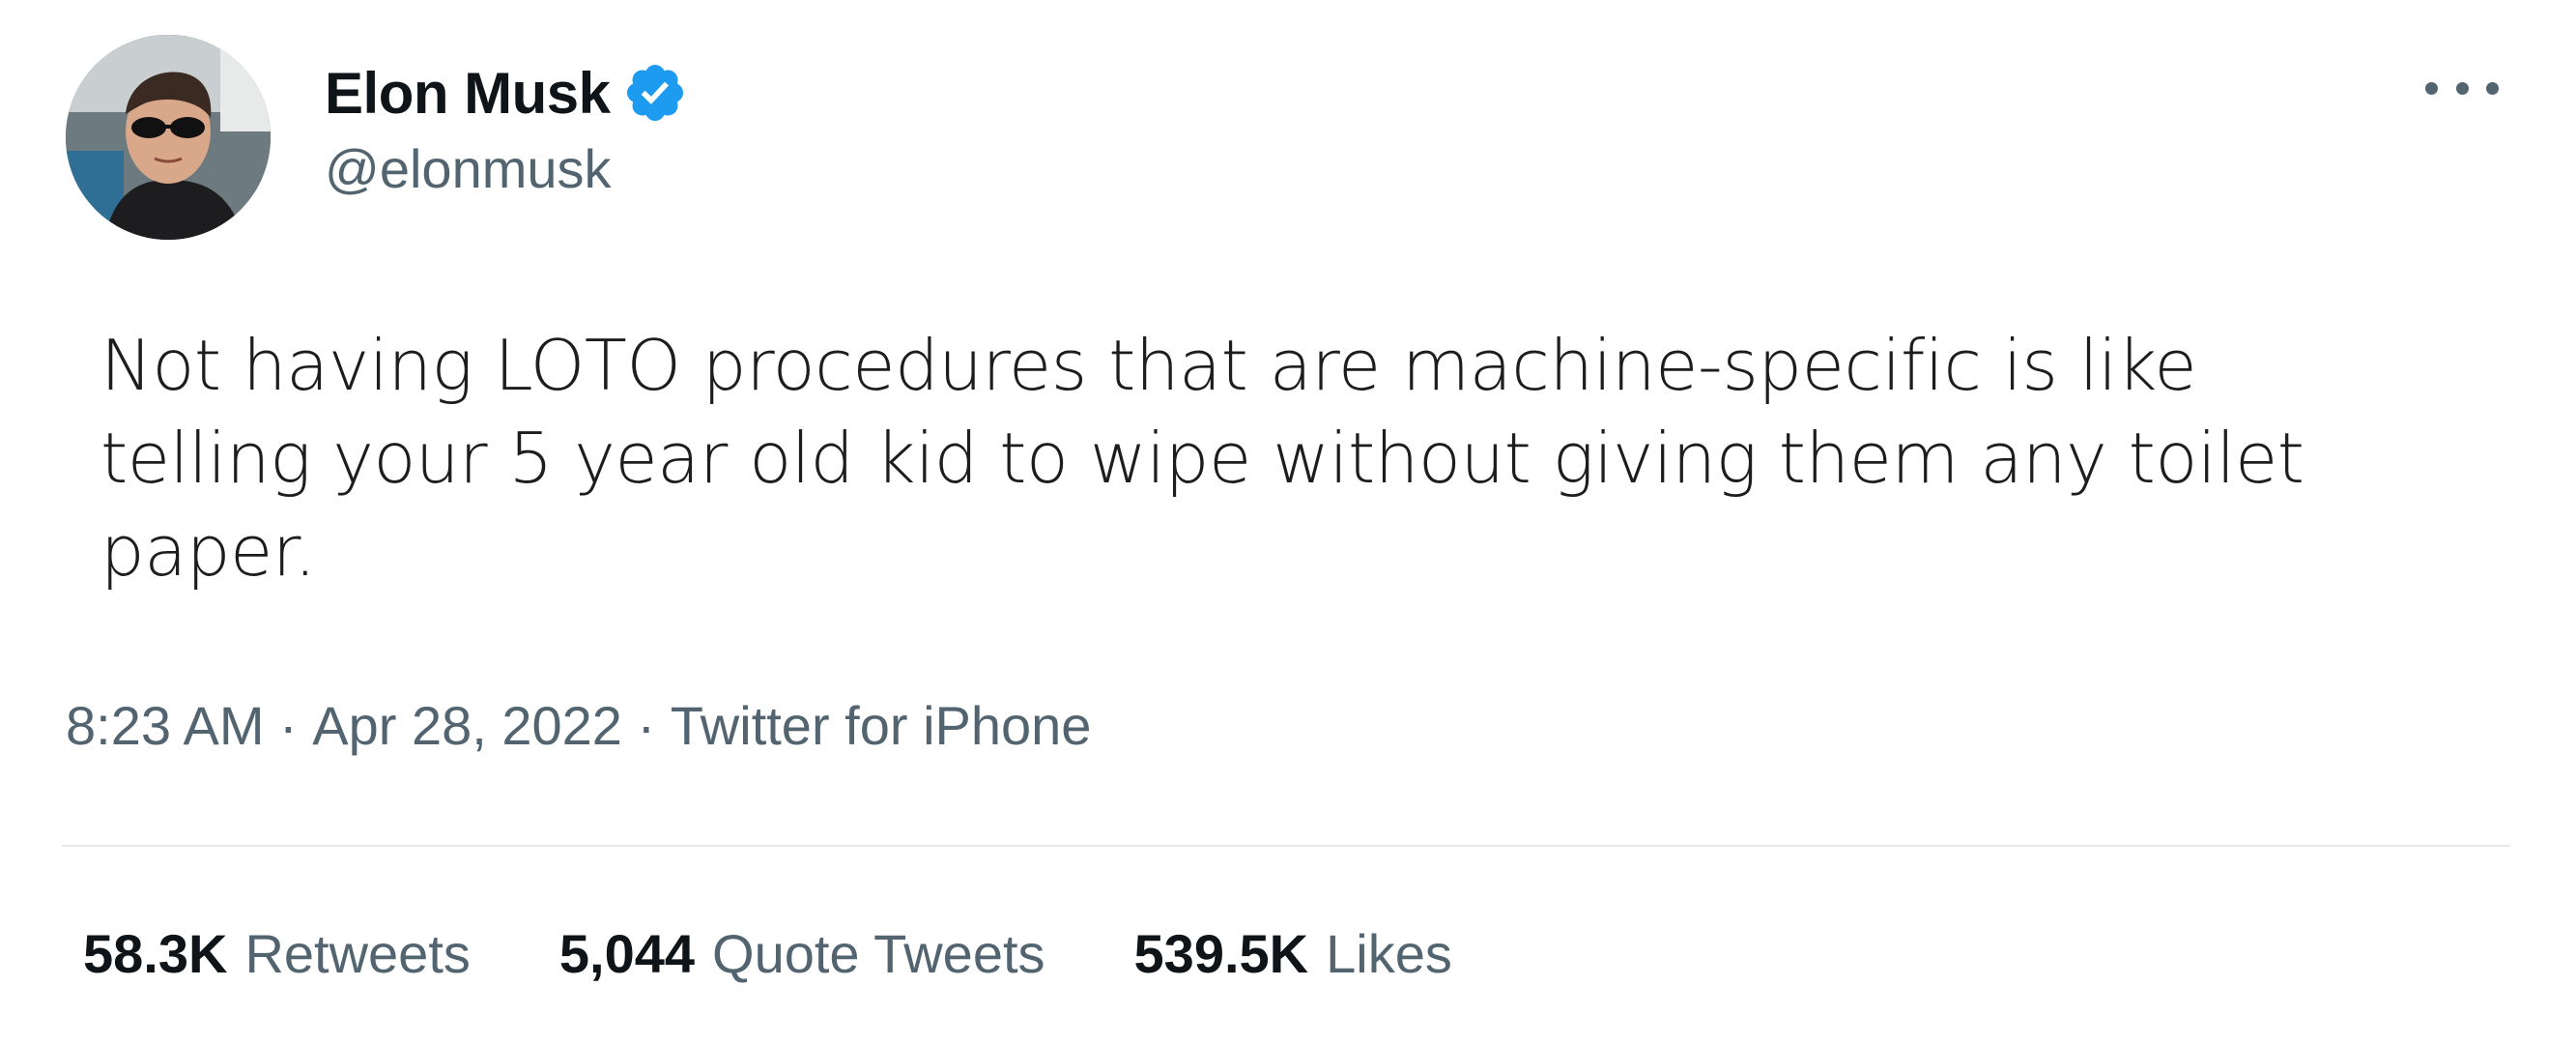 The image size is (2576, 1044). Describe the element at coordinates (156, 954) in the screenshot. I see `retweets-count: 58.3K` at that location.